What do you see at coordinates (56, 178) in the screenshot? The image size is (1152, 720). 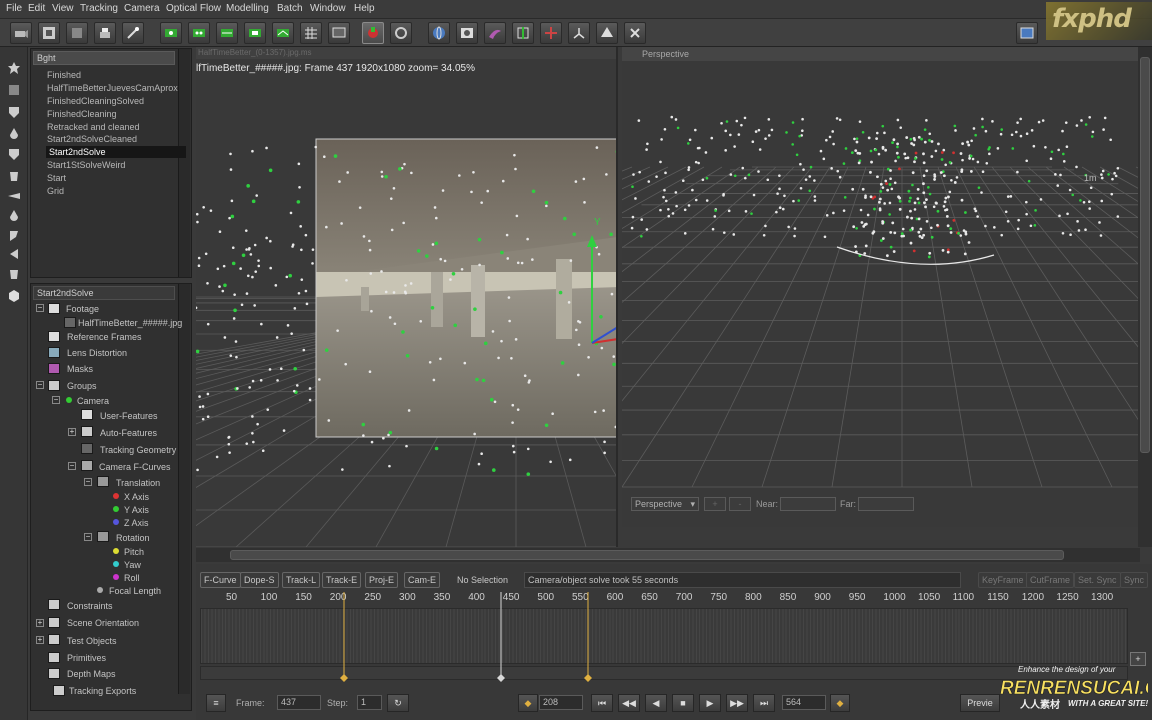 I see `list-item: Start` at bounding box center [56, 178].